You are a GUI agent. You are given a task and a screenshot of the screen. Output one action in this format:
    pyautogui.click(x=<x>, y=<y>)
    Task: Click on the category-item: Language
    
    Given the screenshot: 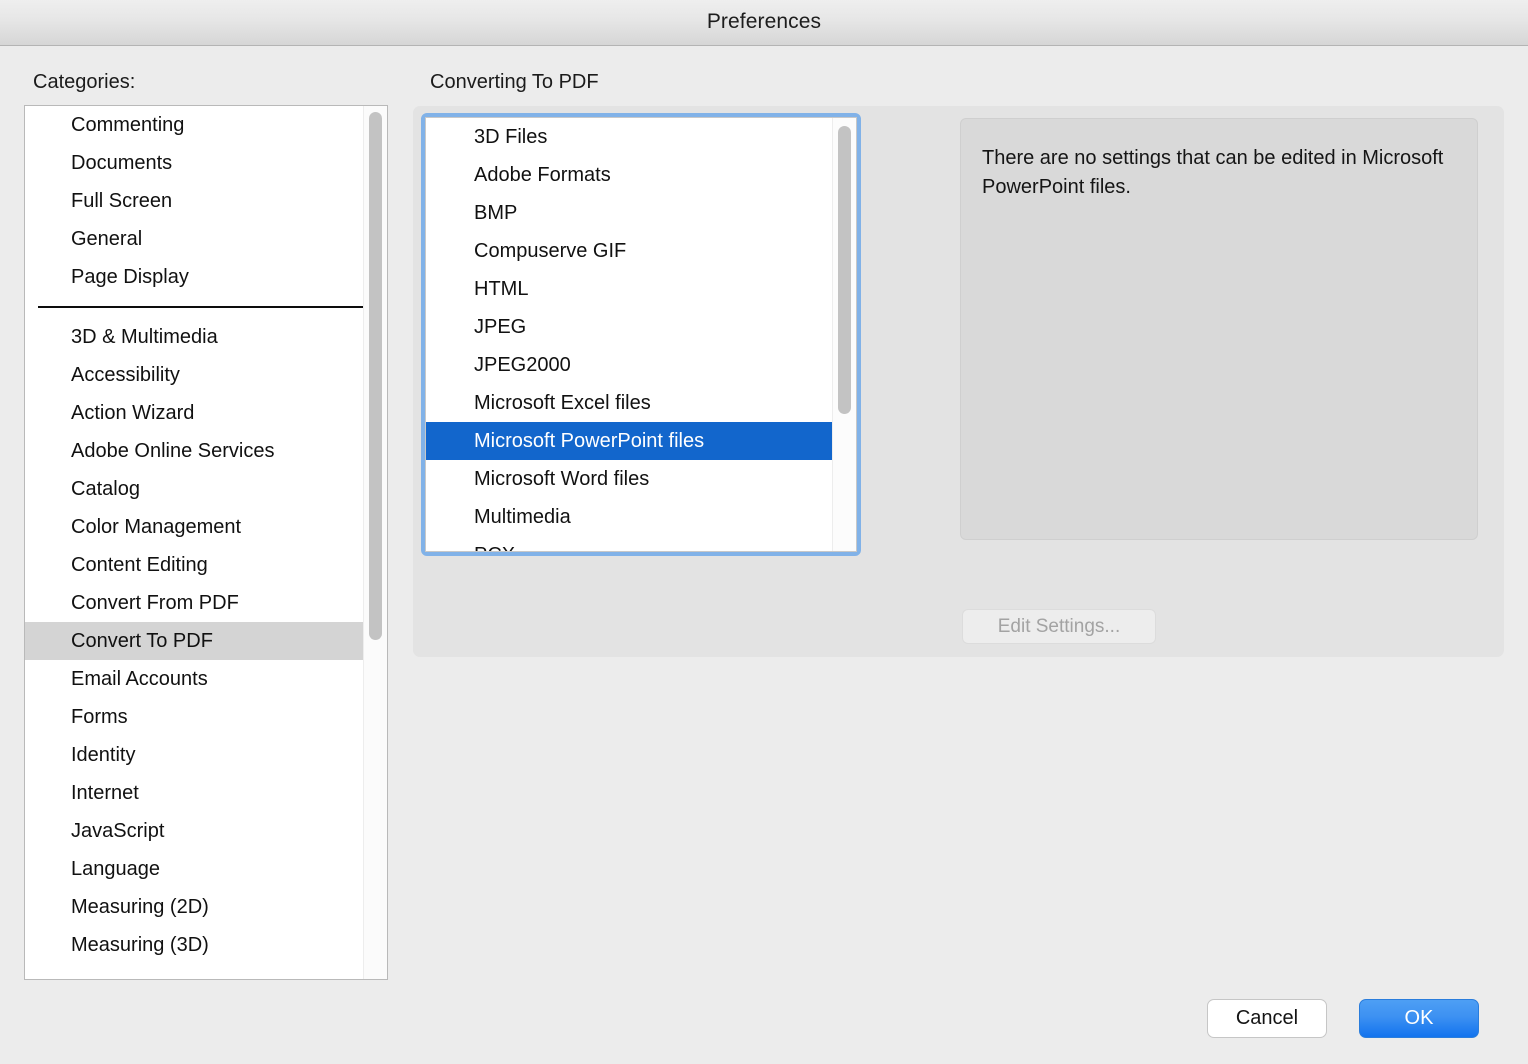 What is the action you would take?
    pyautogui.click(x=195, y=869)
    